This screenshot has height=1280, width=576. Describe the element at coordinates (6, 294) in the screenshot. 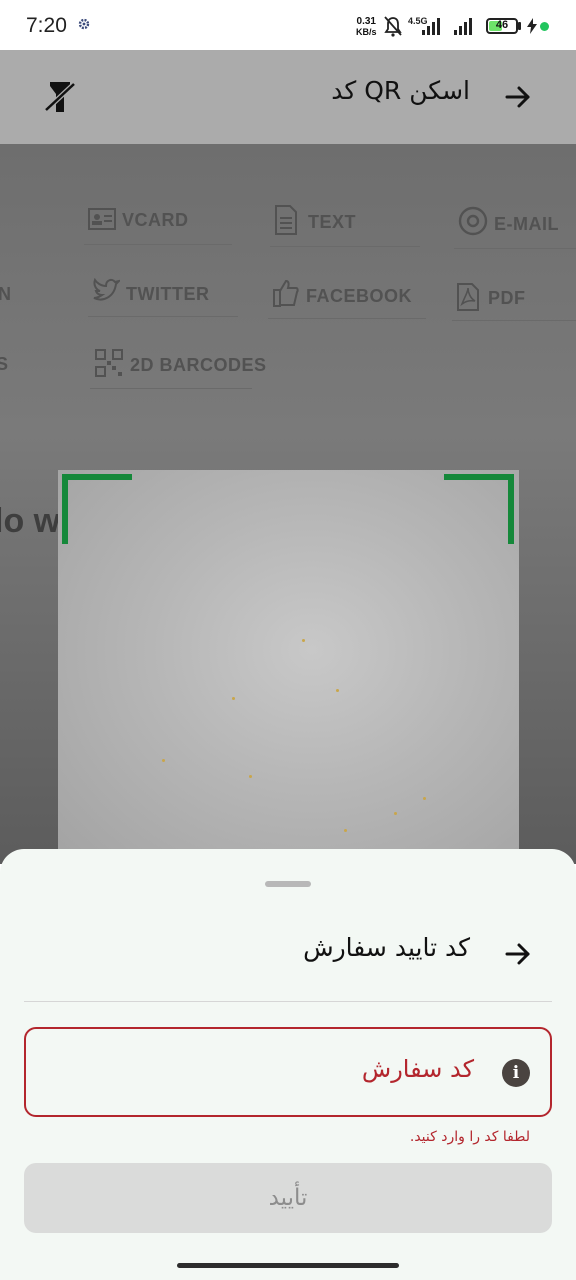

I see `paper-label-partial: N` at that location.